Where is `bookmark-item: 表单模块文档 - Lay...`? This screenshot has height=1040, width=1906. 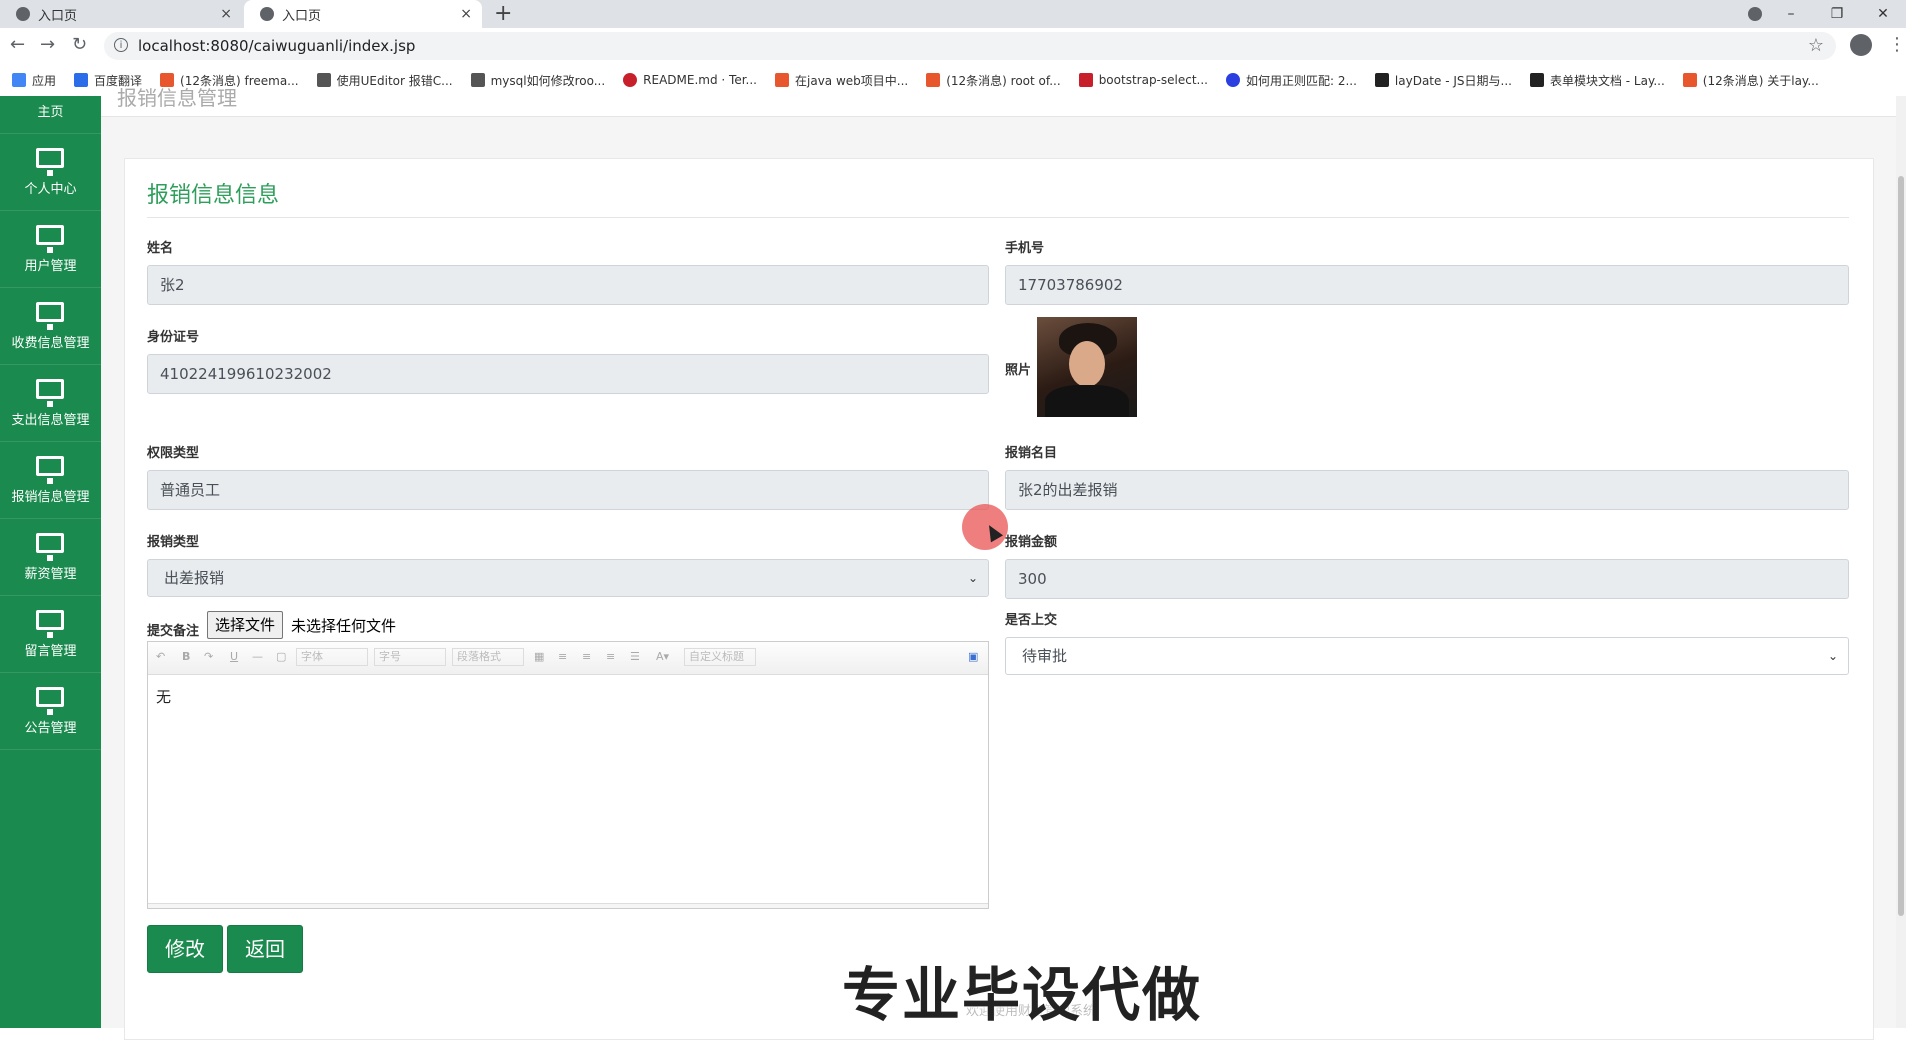
bookmark-item: 表单模块文档 - Lay... is located at coordinates (1597, 80).